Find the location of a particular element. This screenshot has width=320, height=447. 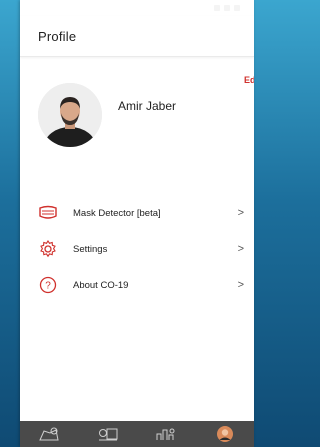

gear-icon is located at coordinates (48, 249).